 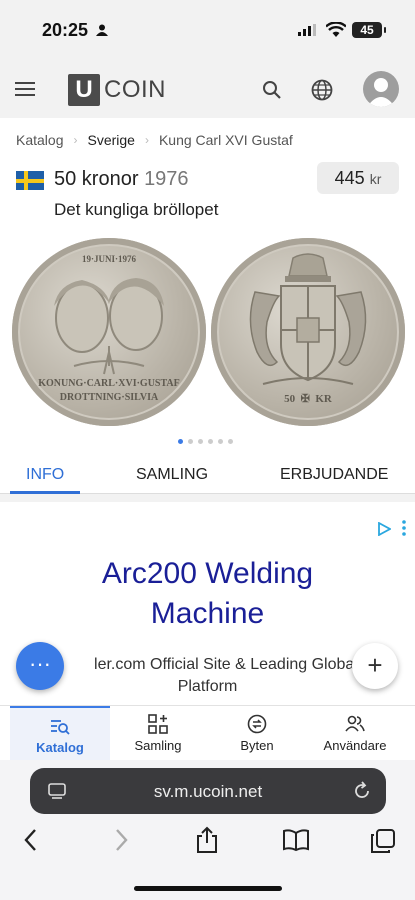 I want to click on coin-tabs: INFO SAMLING ERBJUDANDE, so click(x=207, y=475).